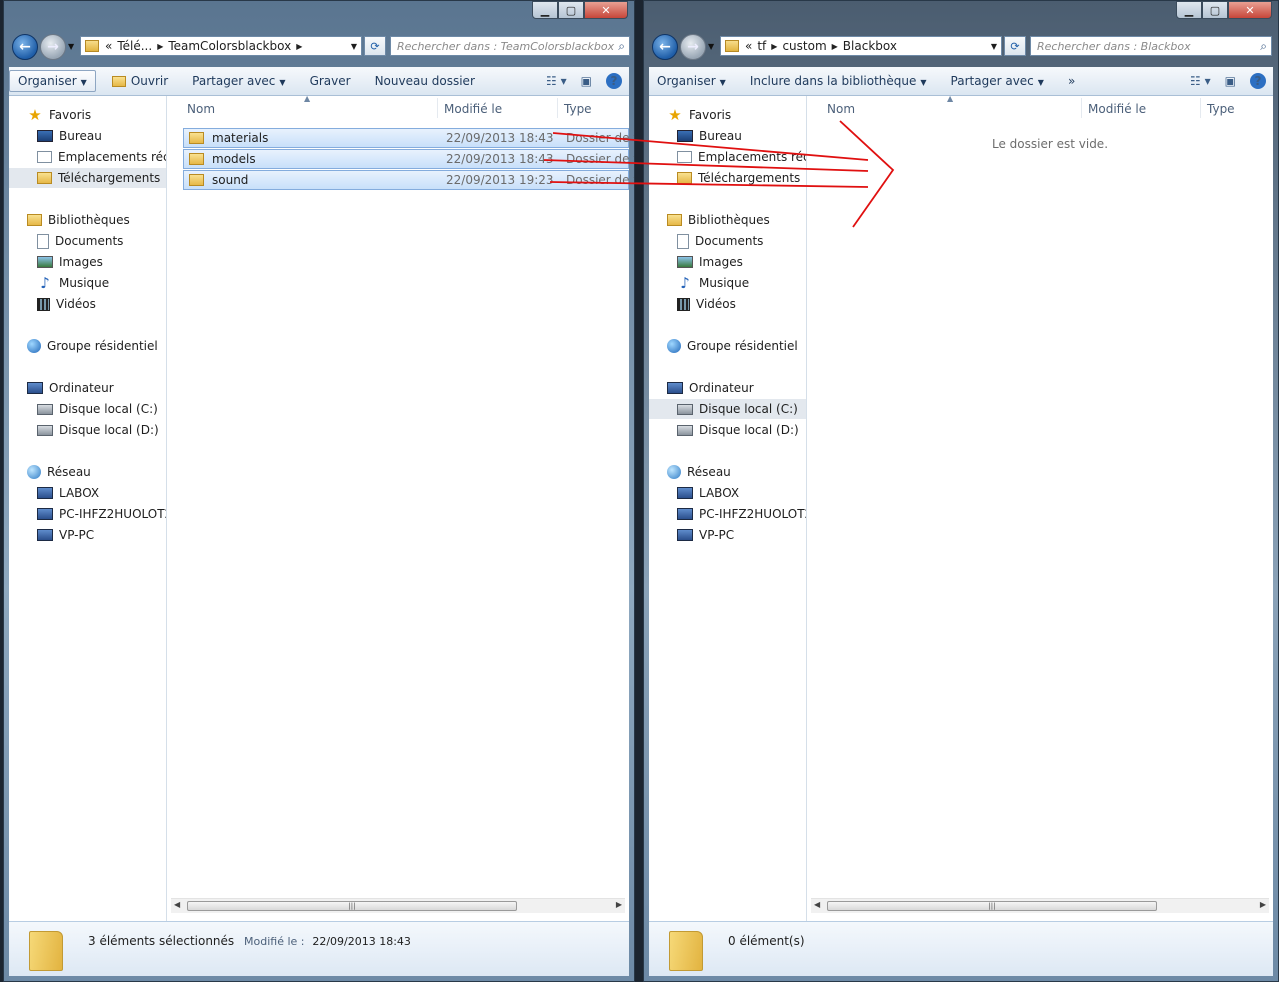 This screenshot has width=1279, height=982. I want to click on breadcrumb-item: TeamColorsblackbox, so click(229, 46).